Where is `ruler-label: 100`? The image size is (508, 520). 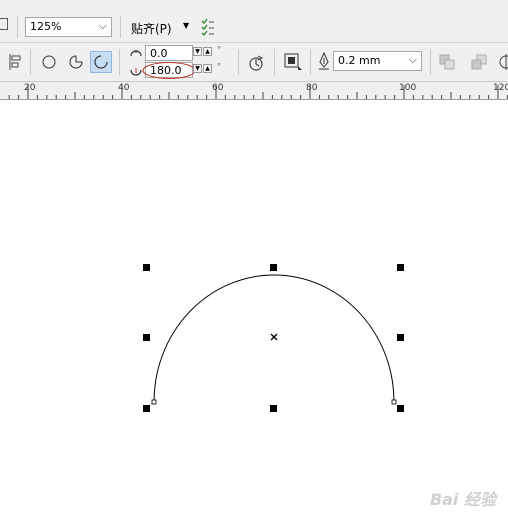 ruler-label: 100 is located at coordinates (408, 88).